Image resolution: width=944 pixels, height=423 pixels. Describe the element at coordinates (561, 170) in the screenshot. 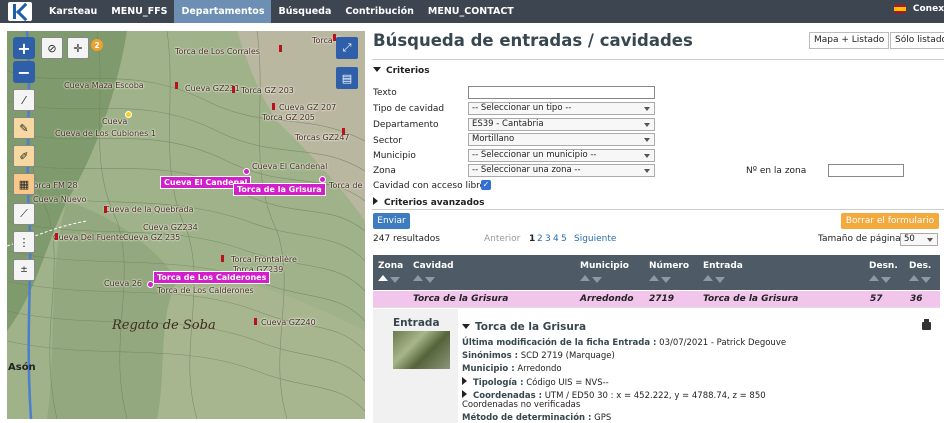

I see `zone-select: -- Seleccionar una zona --` at that location.